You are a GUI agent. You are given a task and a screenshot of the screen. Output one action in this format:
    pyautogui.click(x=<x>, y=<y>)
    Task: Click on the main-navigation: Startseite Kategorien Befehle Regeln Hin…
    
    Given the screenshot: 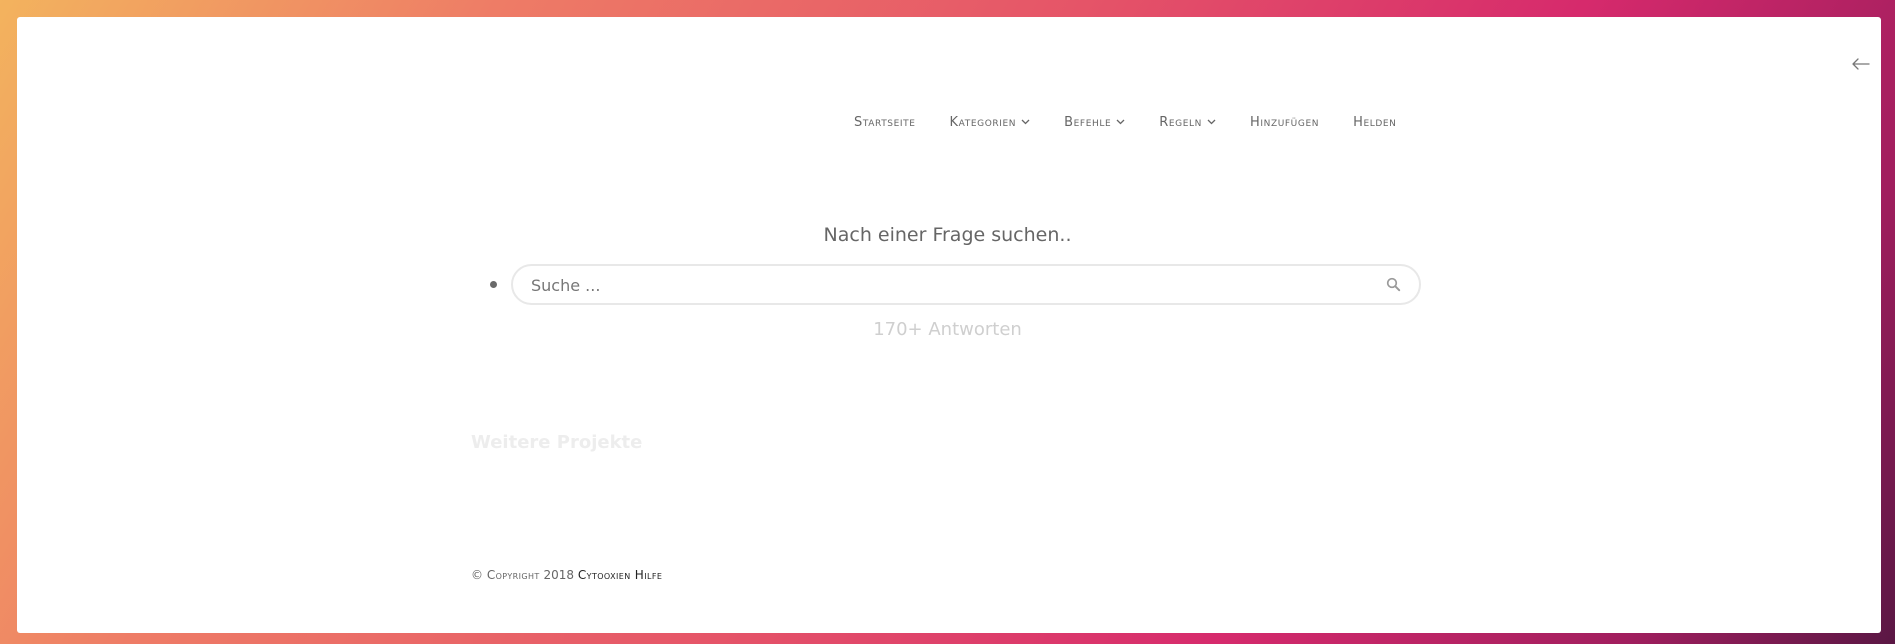 What is the action you would take?
    pyautogui.click(x=1125, y=122)
    